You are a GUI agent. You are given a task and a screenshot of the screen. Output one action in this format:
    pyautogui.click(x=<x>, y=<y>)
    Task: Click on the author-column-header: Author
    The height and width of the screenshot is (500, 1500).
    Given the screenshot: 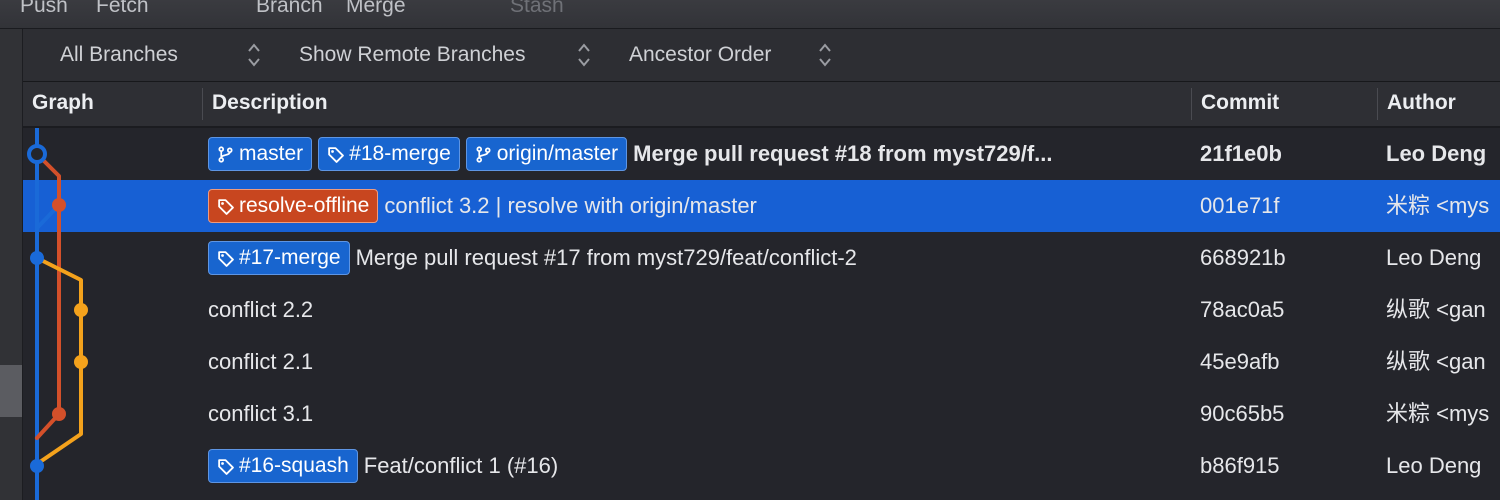 What is the action you would take?
    pyautogui.click(x=1421, y=104)
    